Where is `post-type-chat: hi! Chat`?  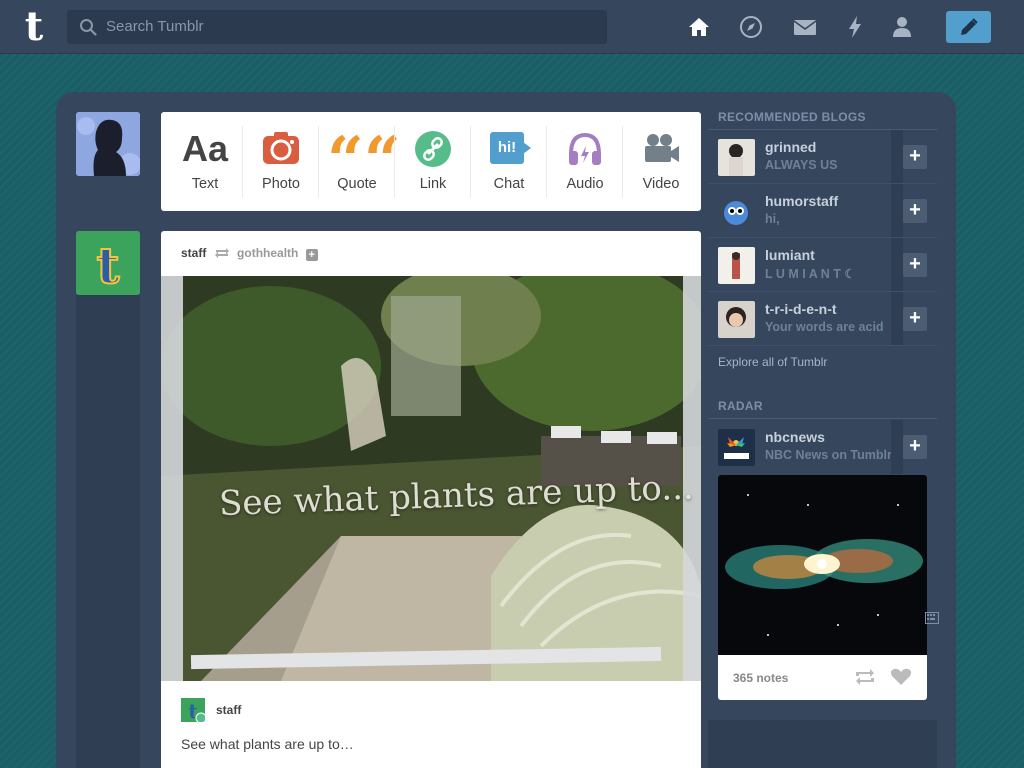
post-type-chat: hi! Chat is located at coordinates (509, 161).